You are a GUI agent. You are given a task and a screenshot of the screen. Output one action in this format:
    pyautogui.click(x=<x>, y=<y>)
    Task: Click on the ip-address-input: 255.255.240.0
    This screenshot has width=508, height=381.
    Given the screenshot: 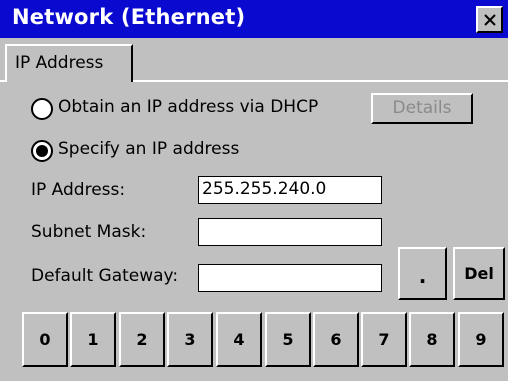 What is the action you would take?
    pyautogui.click(x=290, y=190)
    